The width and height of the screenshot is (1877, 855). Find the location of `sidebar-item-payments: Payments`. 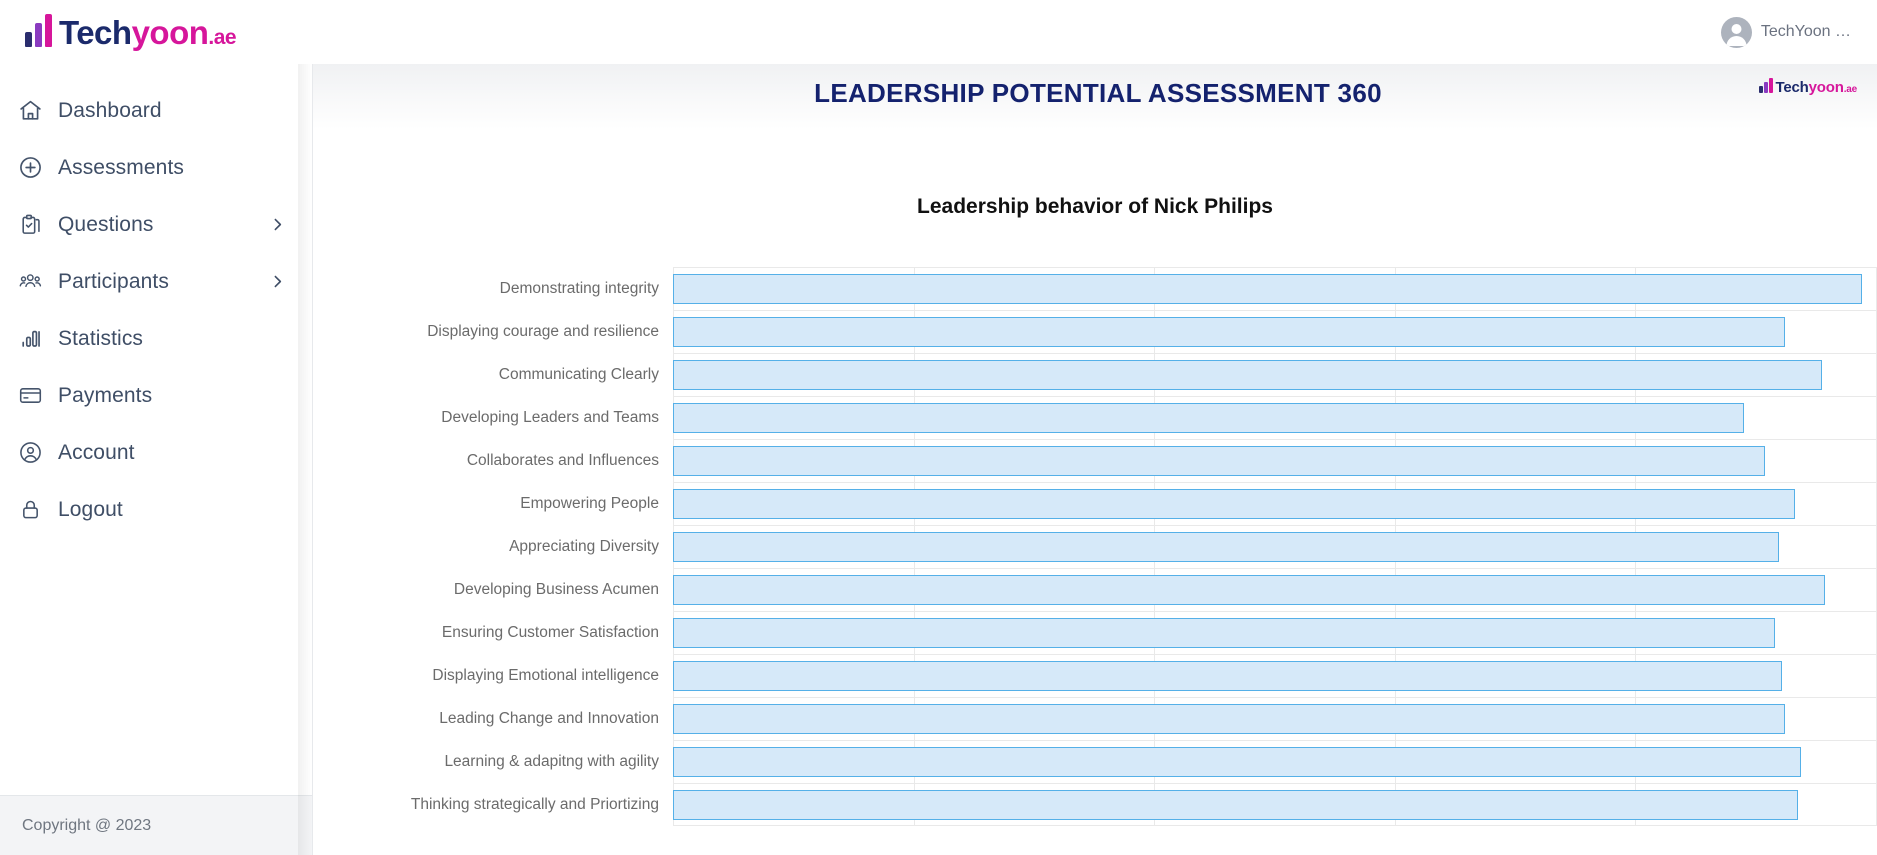

sidebar-item-payments: Payments is located at coordinates (156, 395).